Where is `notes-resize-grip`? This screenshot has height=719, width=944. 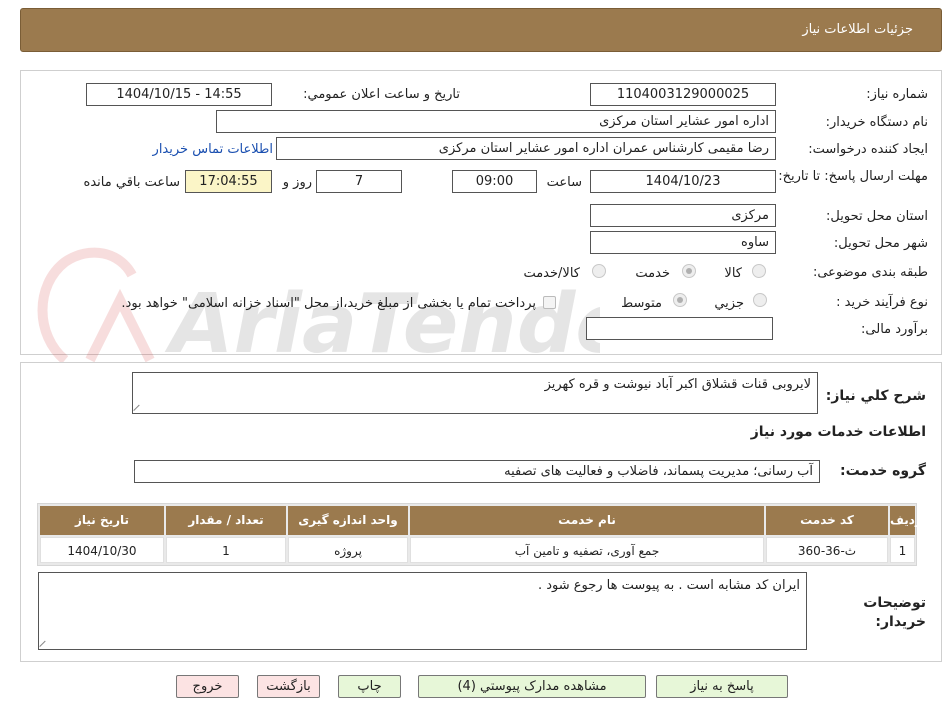 notes-resize-grip is located at coordinates (44, 643).